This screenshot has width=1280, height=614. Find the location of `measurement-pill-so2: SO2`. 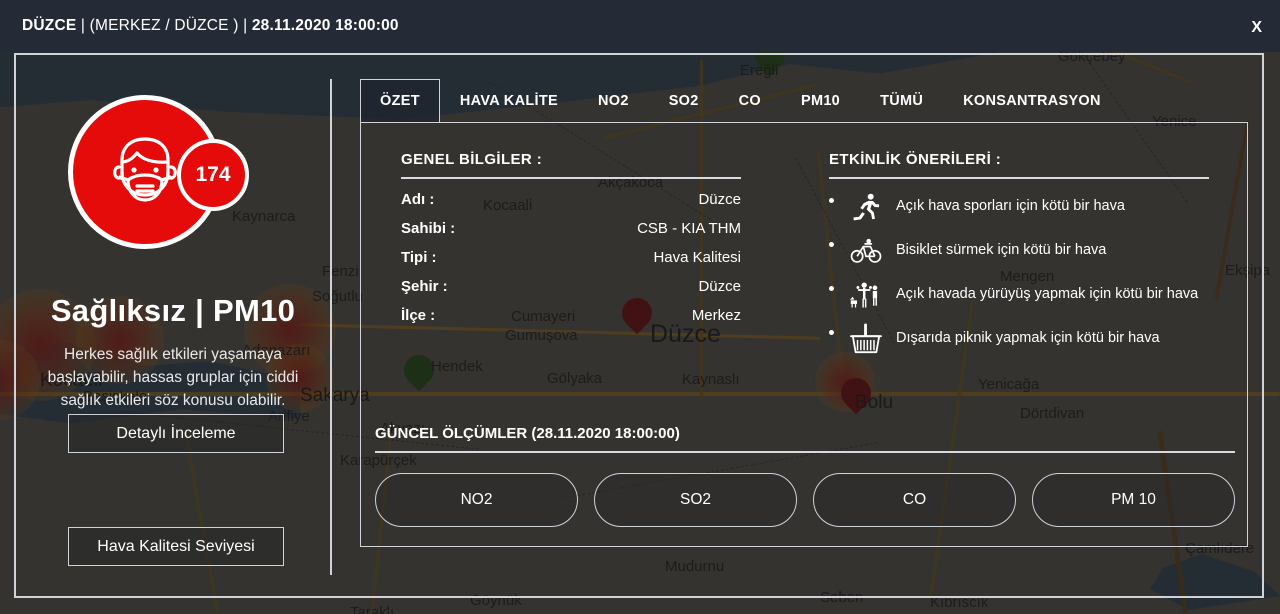

measurement-pill-so2: SO2 is located at coordinates (695, 499).